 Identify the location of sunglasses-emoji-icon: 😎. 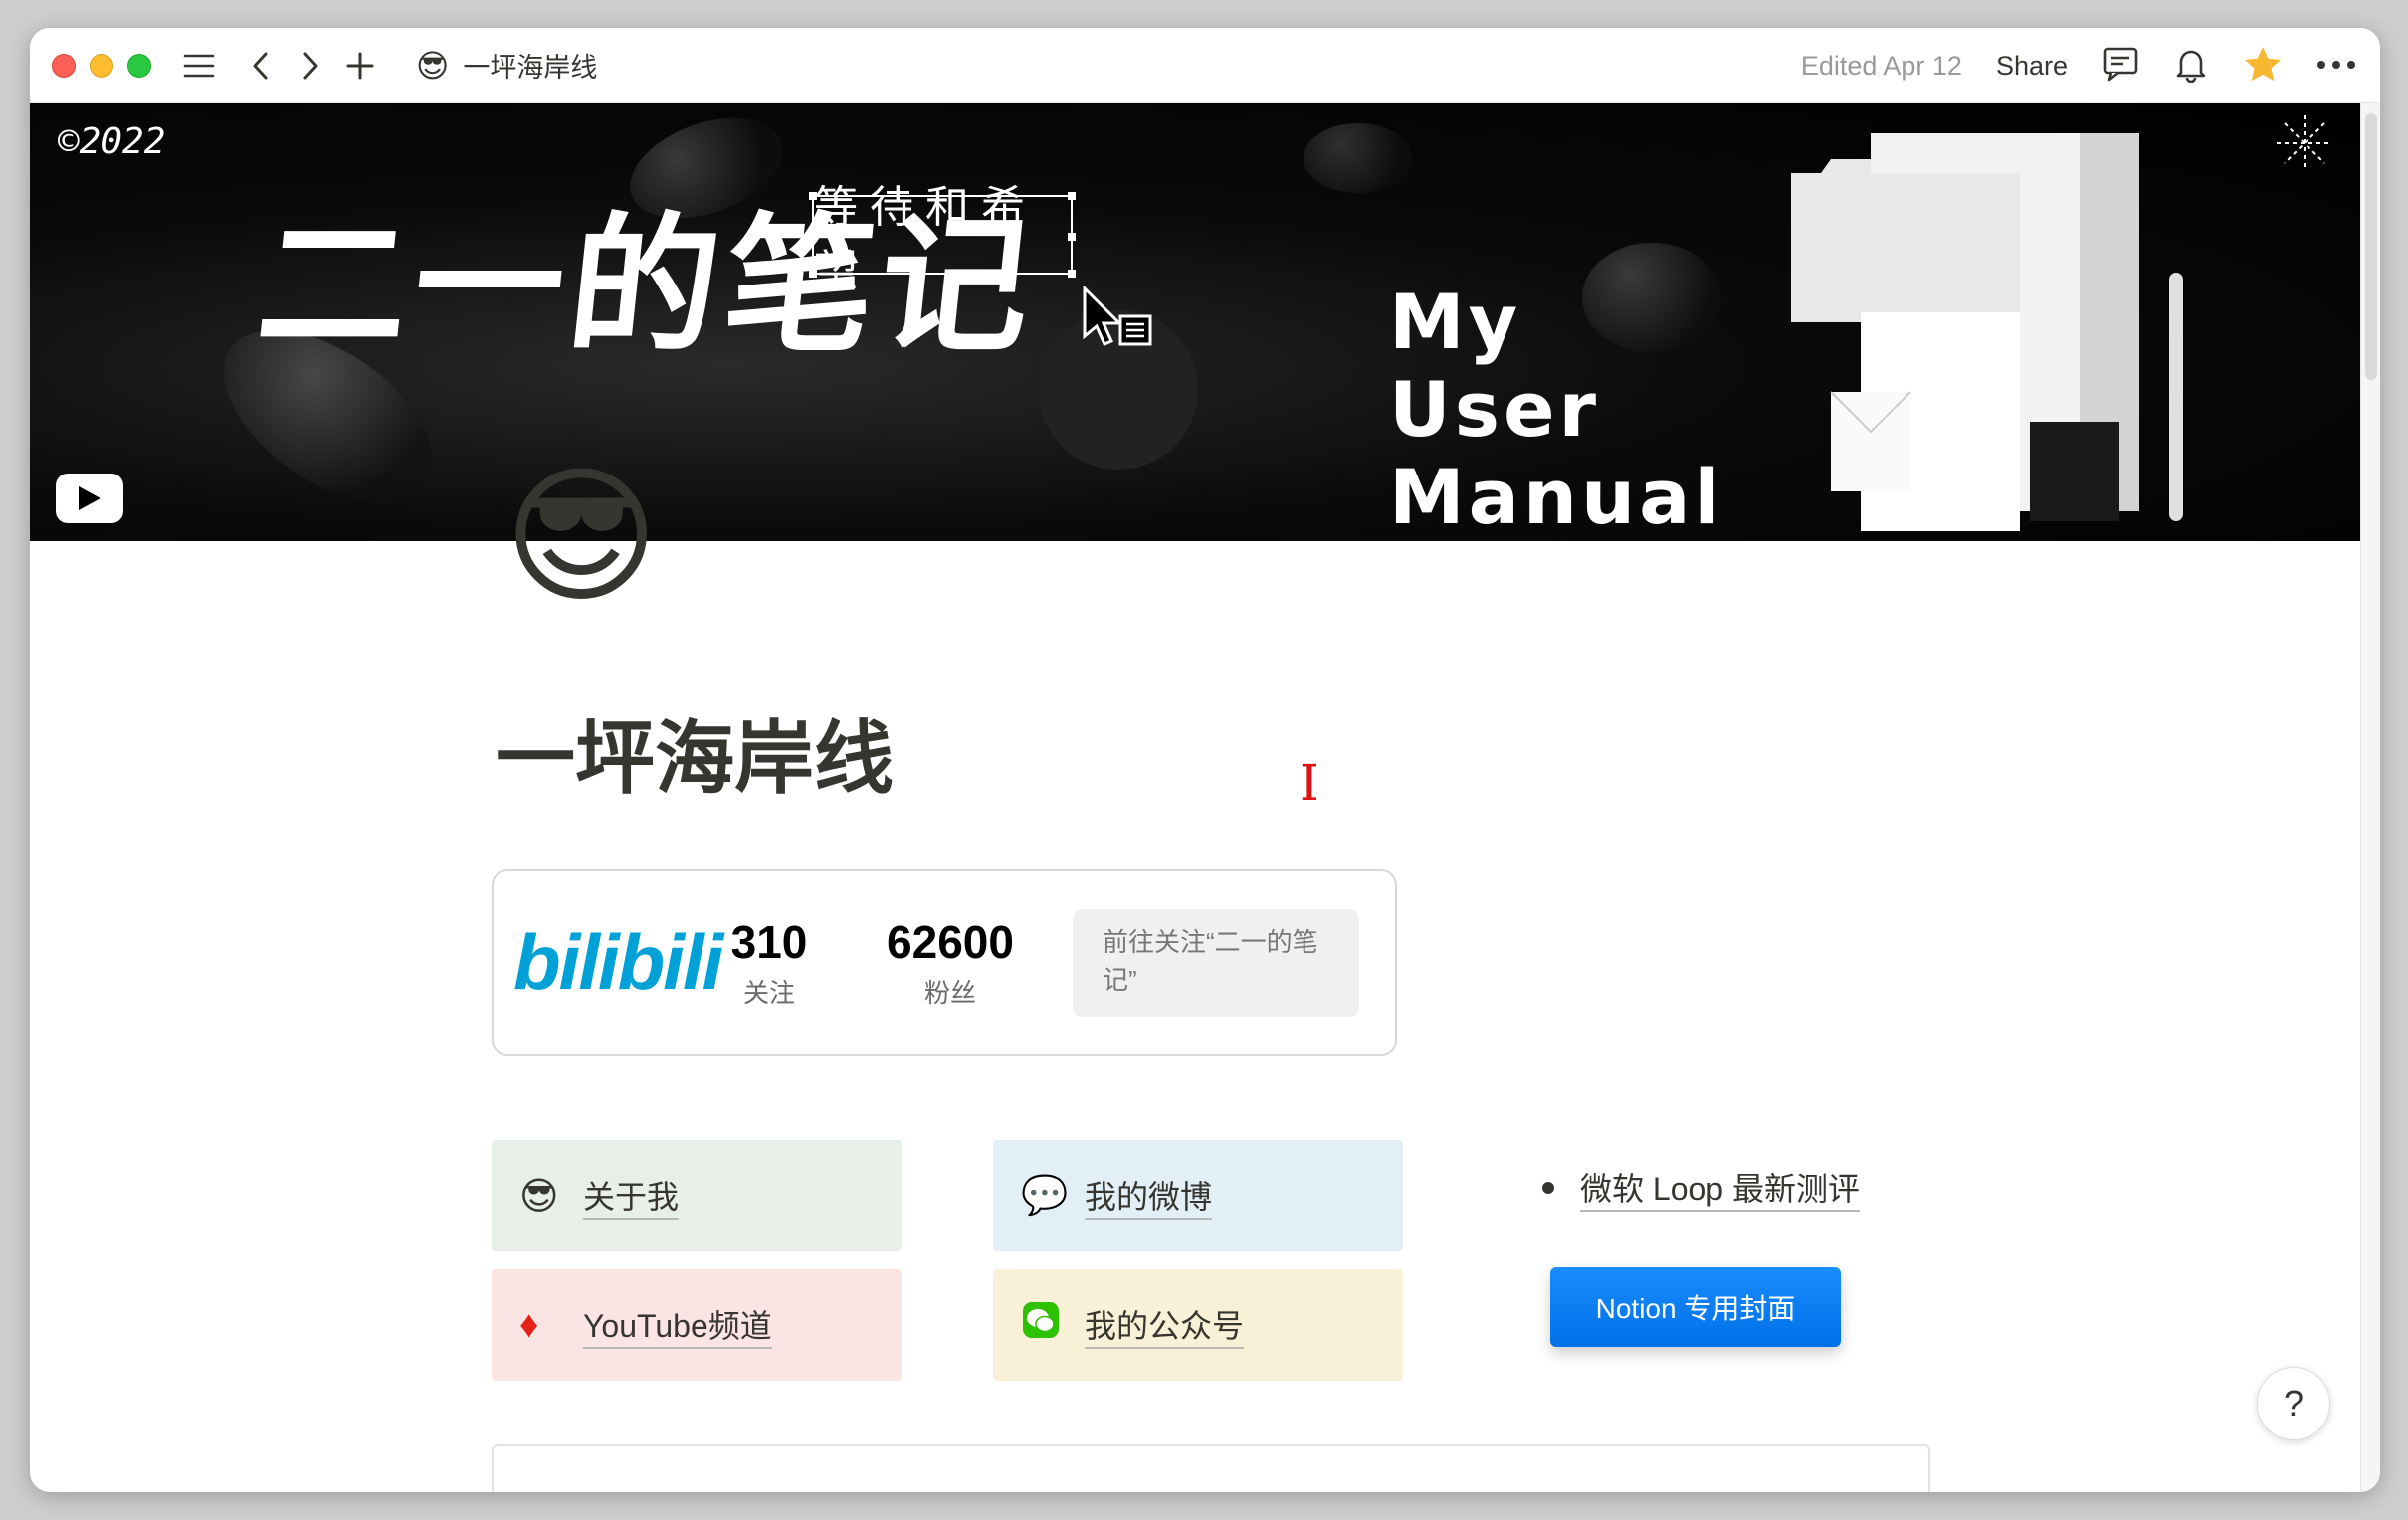
(539, 1196).